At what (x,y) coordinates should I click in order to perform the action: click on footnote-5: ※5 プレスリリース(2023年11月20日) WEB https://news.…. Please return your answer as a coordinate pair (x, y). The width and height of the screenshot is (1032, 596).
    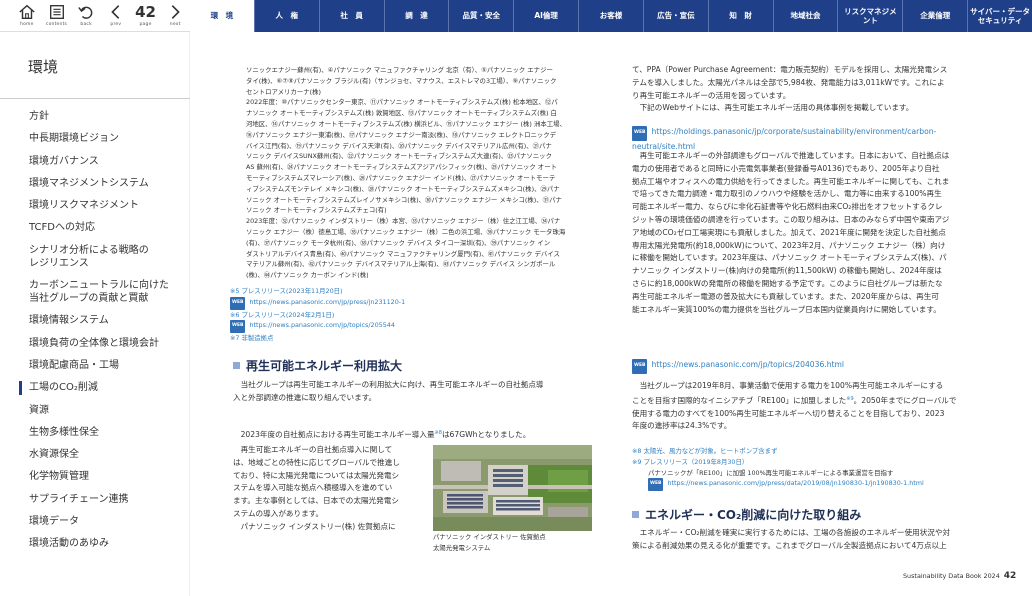
    Looking at the image, I should click on (318, 315).